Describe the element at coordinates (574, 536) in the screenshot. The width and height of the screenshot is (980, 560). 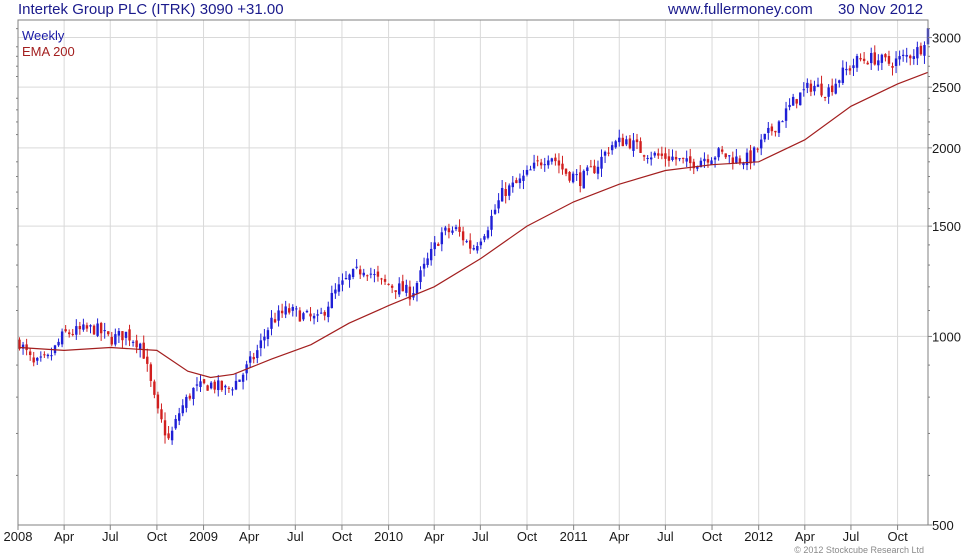
I see `x-tick-label: 2011` at that location.